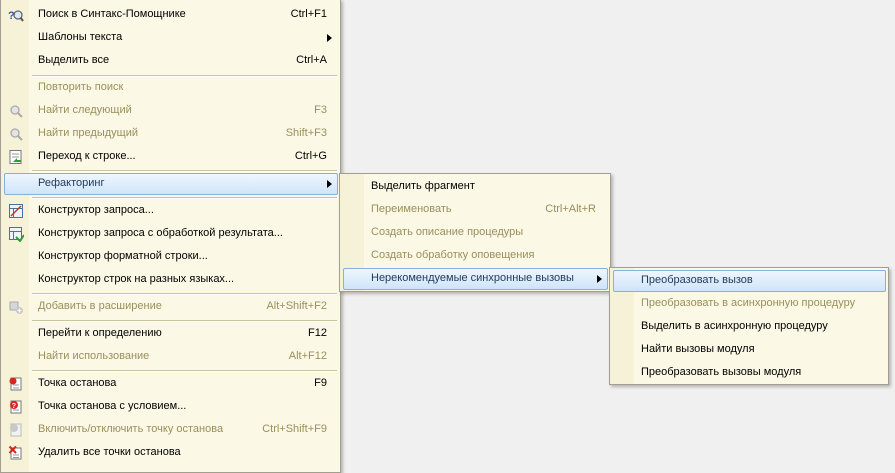 This screenshot has width=895, height=473. Describe the element at coordinates (170, 157) in the screenshot. I see `menu-item-goto-line: Переход к строке... Ctrl+G` at that location.